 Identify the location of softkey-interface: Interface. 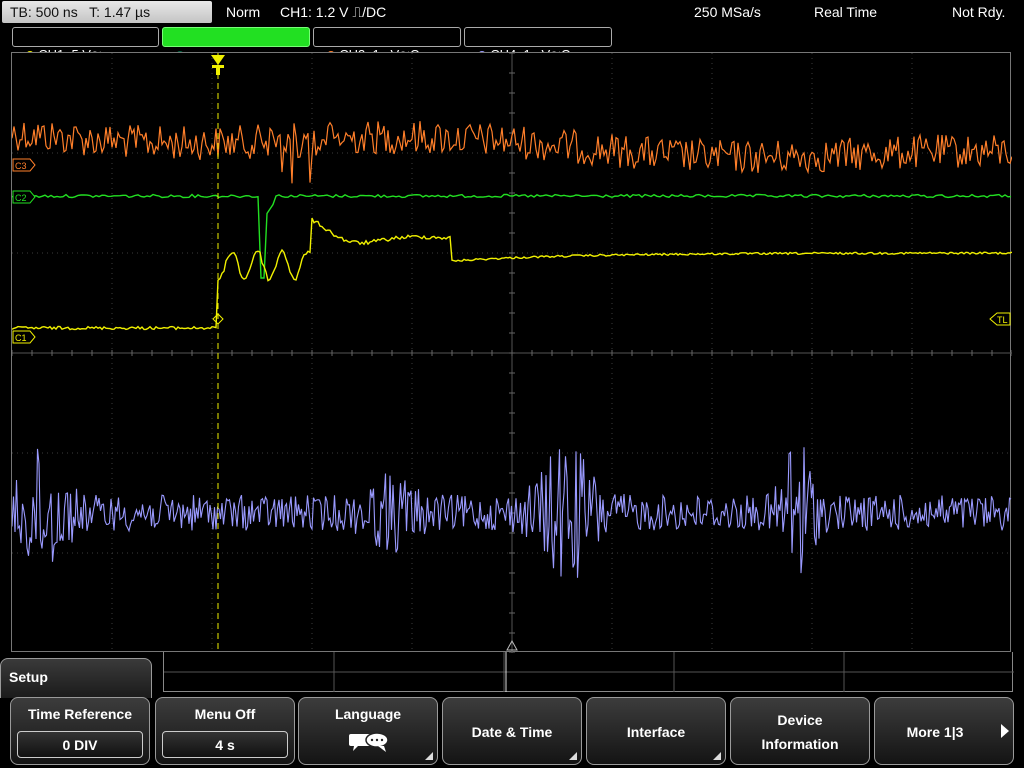
(656, 731).